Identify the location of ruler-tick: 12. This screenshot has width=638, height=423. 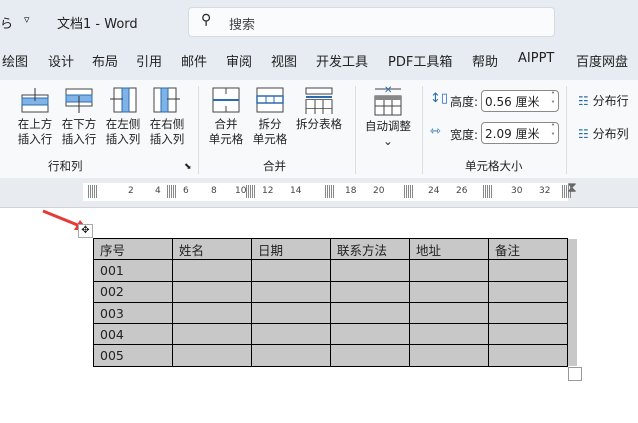
(268, 191).